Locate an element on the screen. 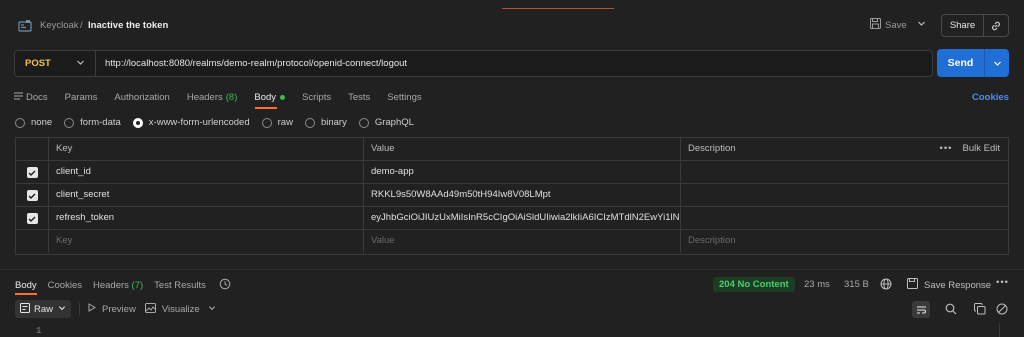  row-value: RKKL9s50W8AAd49m50tH94Iw8V08LMpt is located at coordinates (522, 195).